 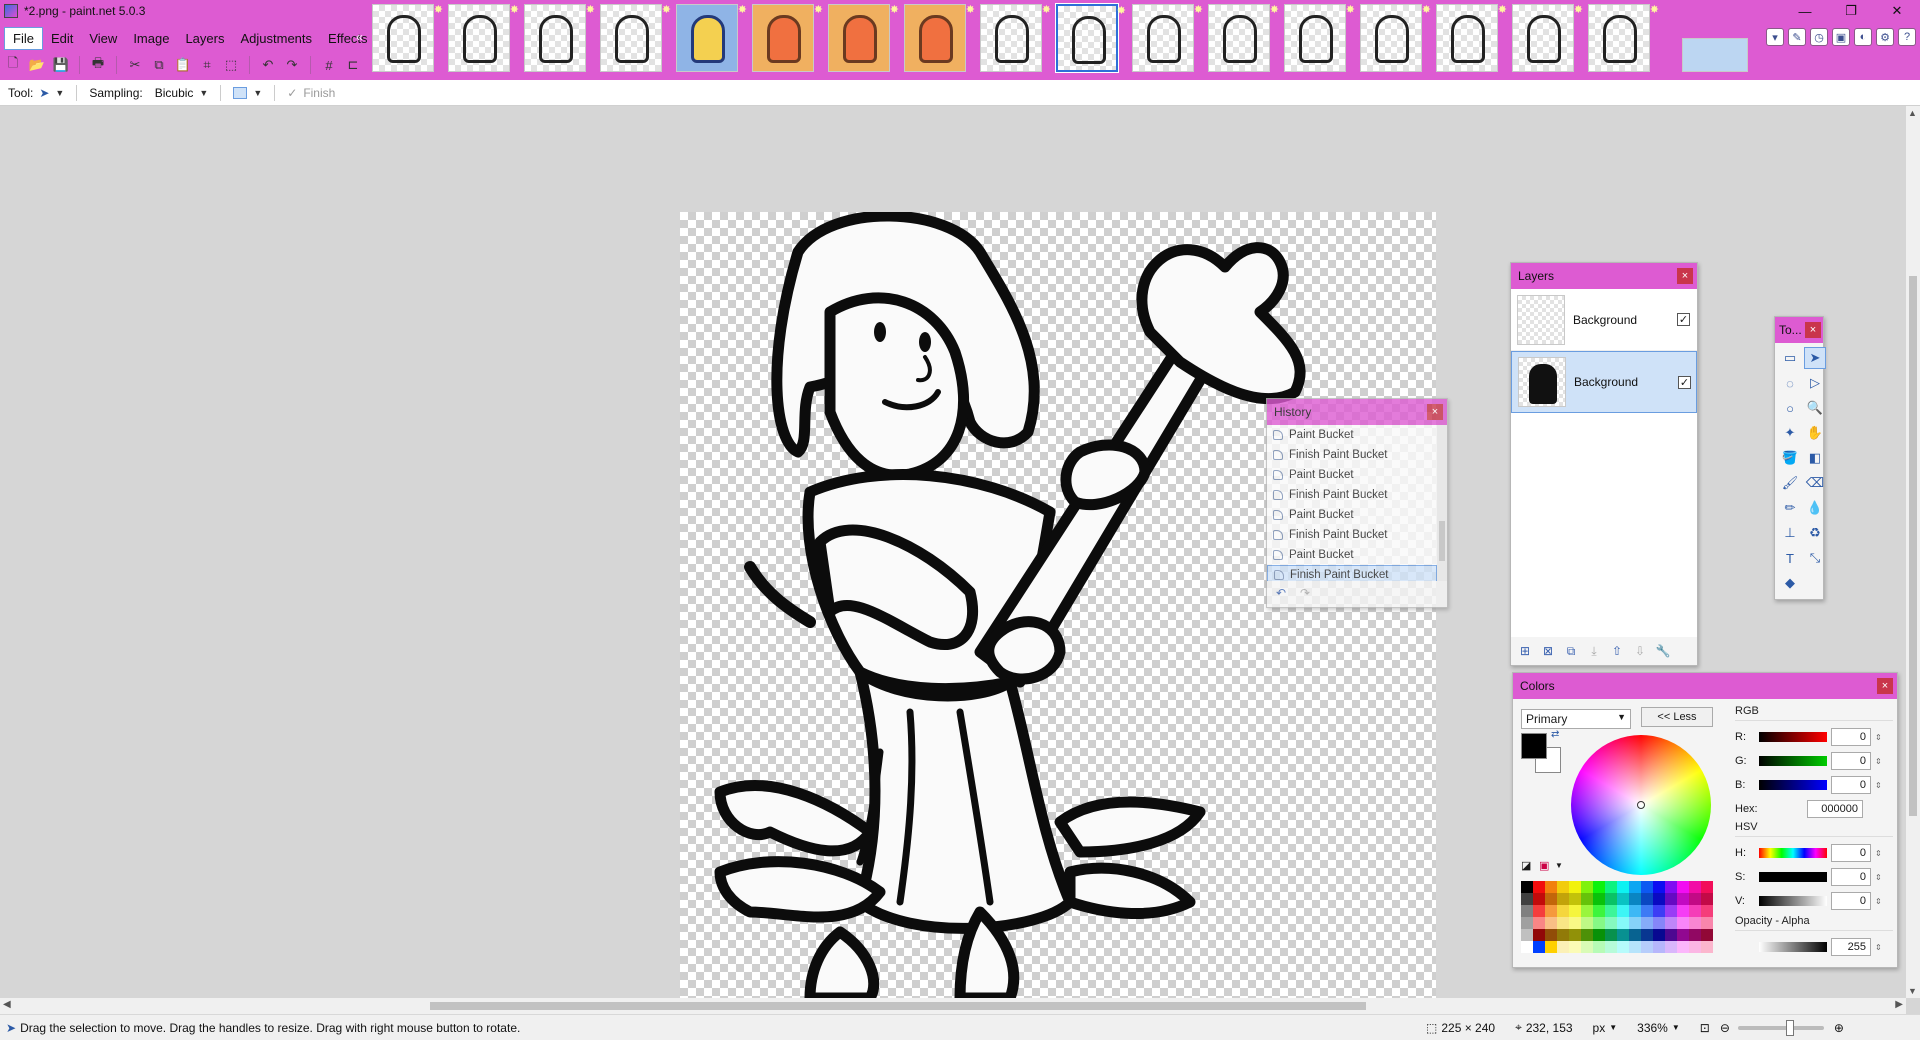 What do you see at coordinates (61, 65) in the screenshot?
I see `save-icon: 💾` at bounding box center [61, 65].